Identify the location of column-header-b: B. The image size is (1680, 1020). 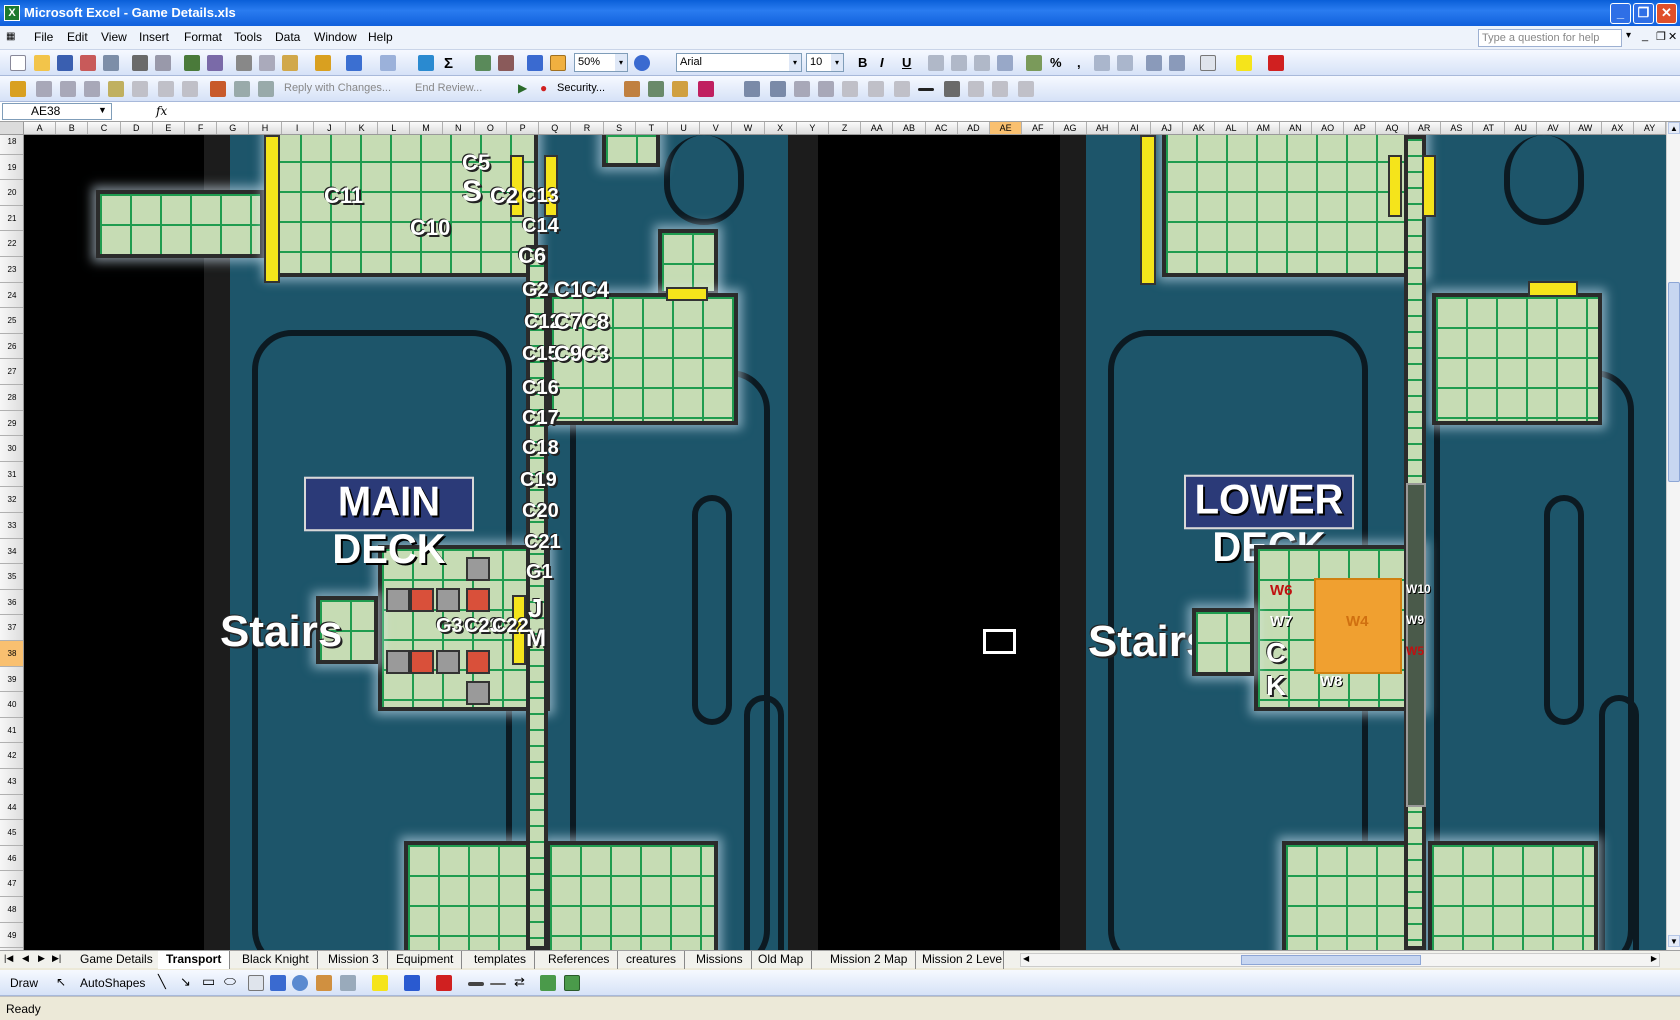
(72, 128).